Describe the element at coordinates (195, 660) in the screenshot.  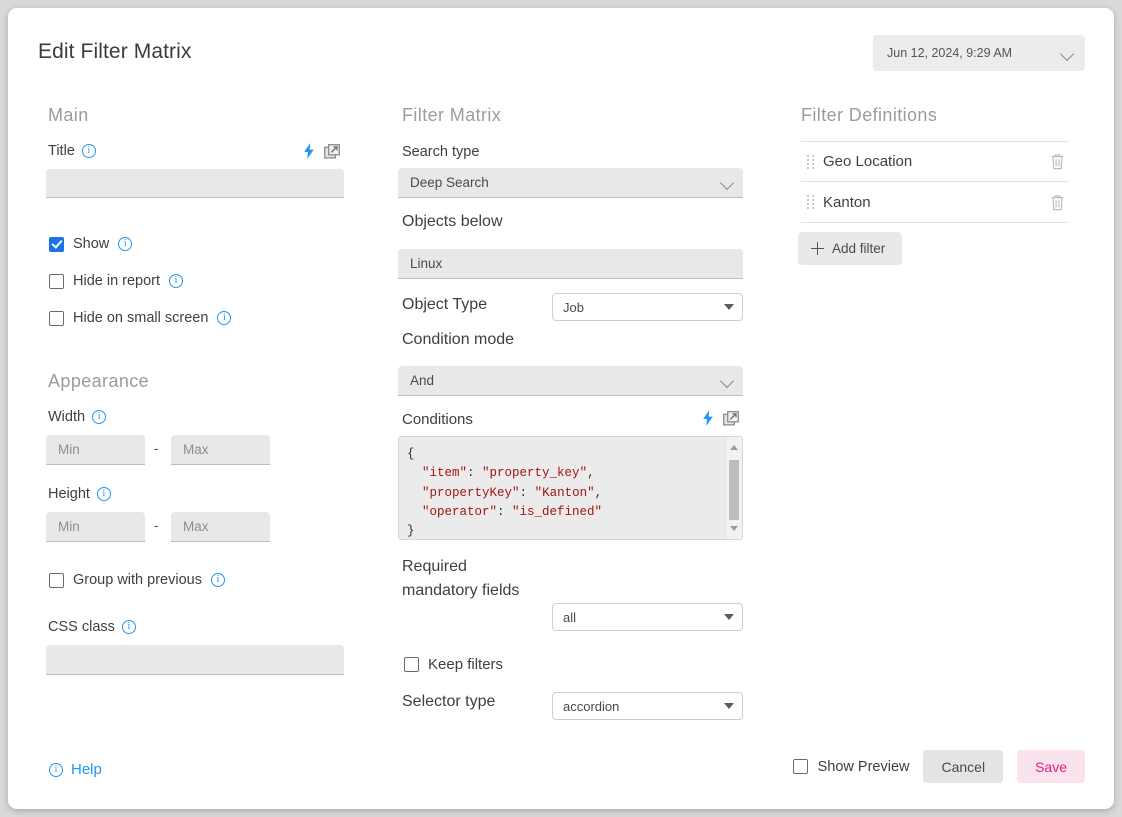
I see `css-class-input` at that location.